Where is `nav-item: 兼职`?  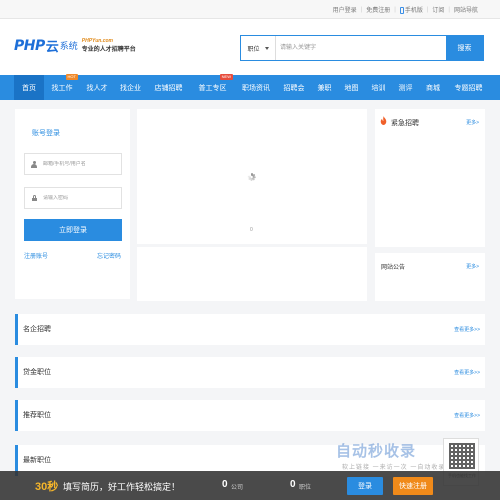 nav-item: 兼职 is located at coordinates (324, 87).